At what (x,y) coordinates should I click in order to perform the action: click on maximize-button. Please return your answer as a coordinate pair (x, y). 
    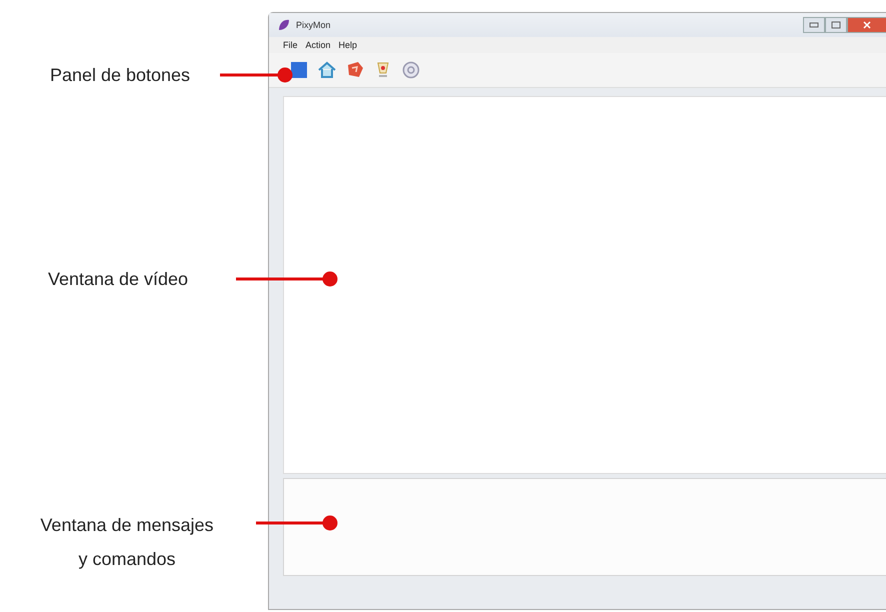
    Looking at the image, I should click on (836, 25).